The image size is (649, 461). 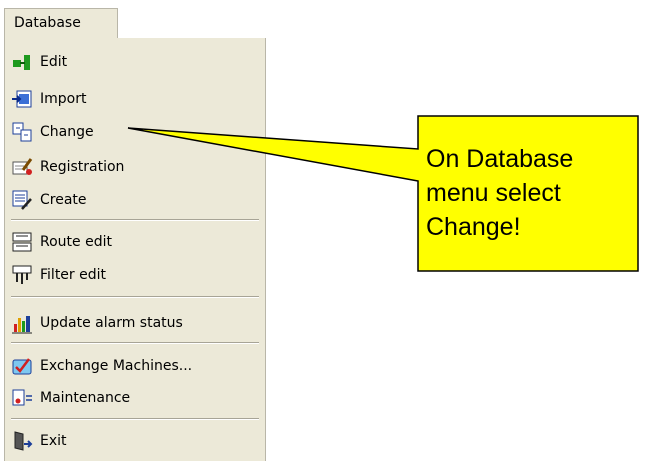 What do you see at coordinates (493, 193) in the screenshot?
I see `callout-line: menu select` at bounding box center [493, 193].